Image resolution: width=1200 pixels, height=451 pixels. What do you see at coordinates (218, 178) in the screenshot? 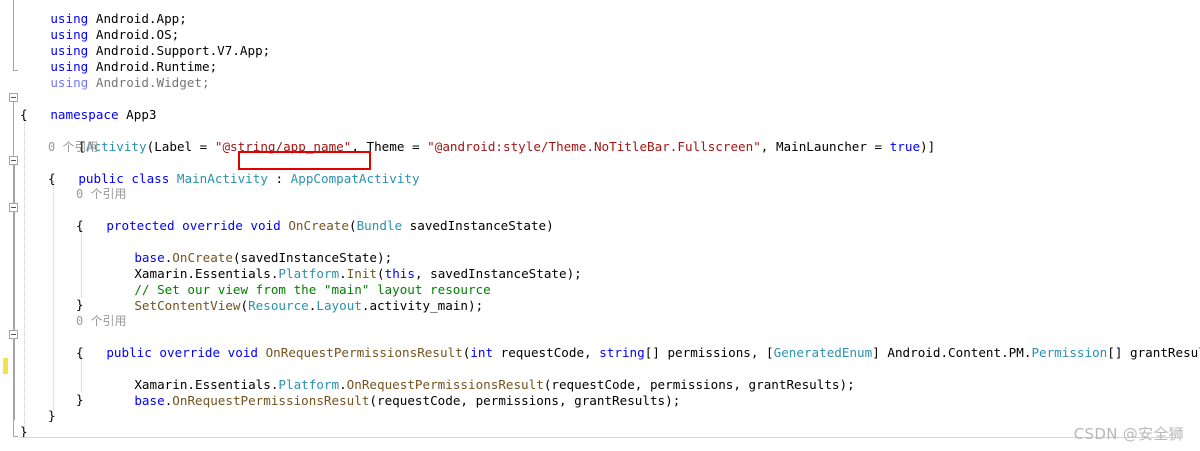
I see `class-name: MainActivity` at bounding box center [218, 178].